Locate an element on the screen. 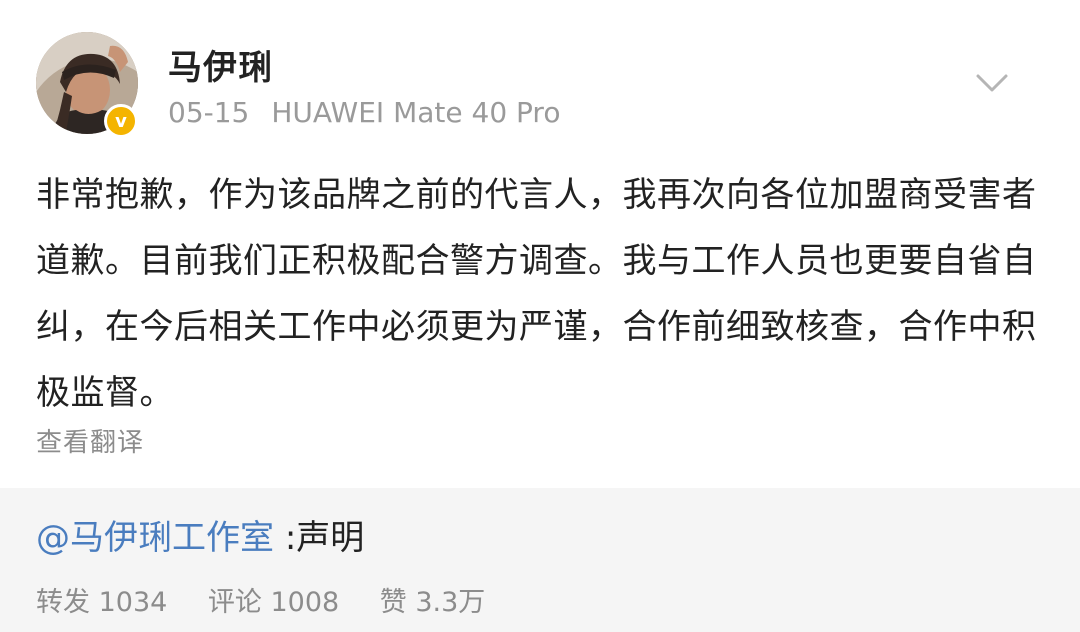 This screenshot has height=632, width=1080. post-device: HUAWEI Mate 40 Pro is located at coordinates (416, 112).